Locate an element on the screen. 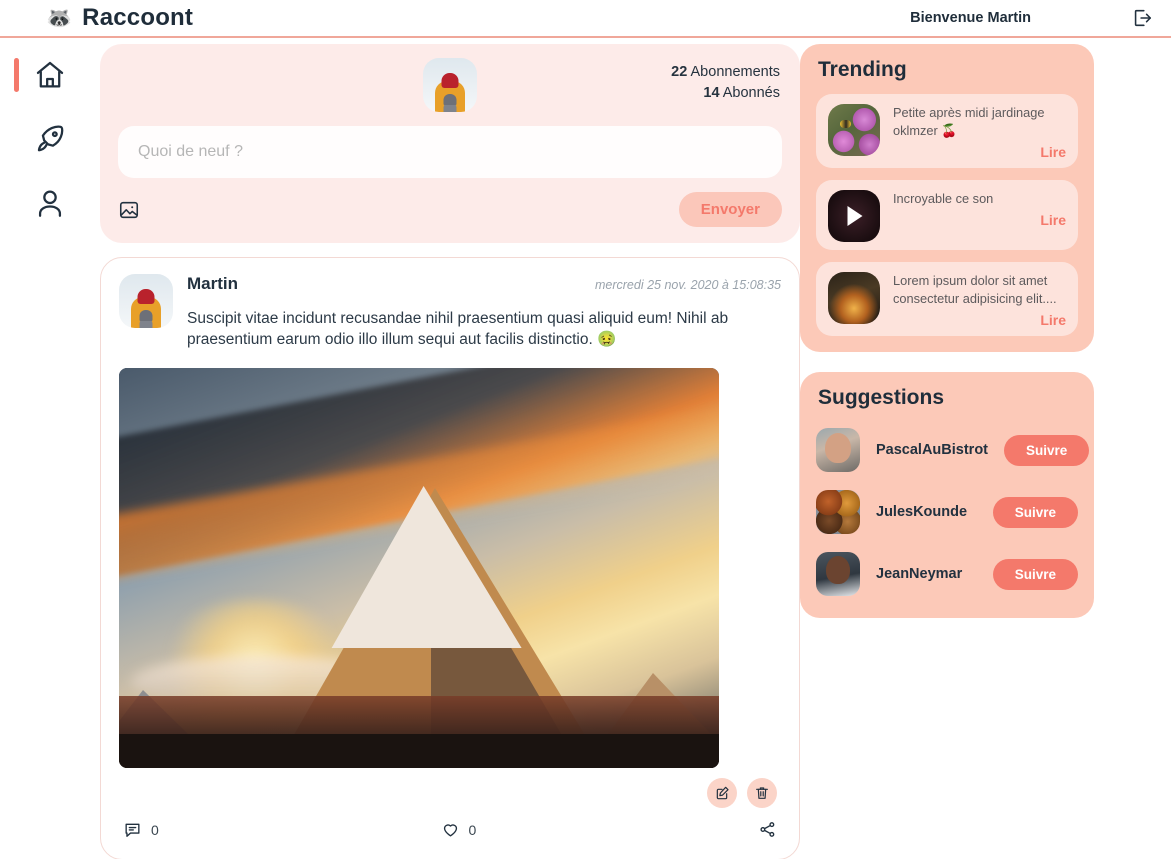  suggestion-row: JulesKounde Suivre is located at coordinates (947, 512).